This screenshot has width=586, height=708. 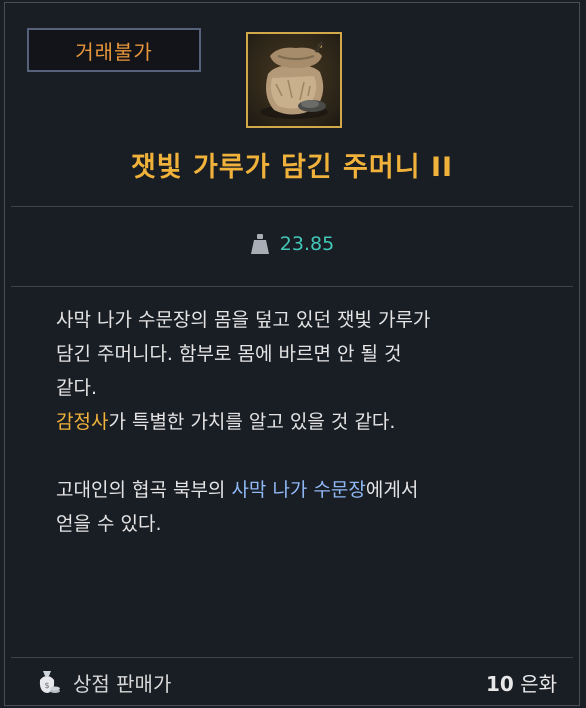 I want to click on description-line-5-suffix: 에게서, so click(x=392, y=490).